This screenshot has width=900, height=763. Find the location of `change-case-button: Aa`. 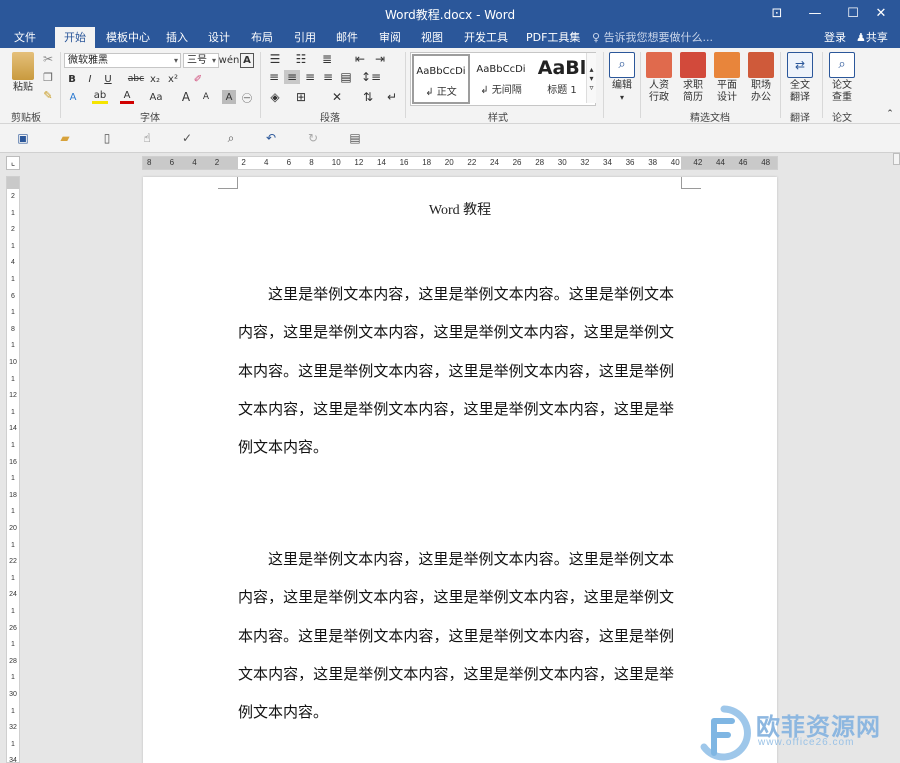

change-case-button: Aa is located at coordinates (156, 97).